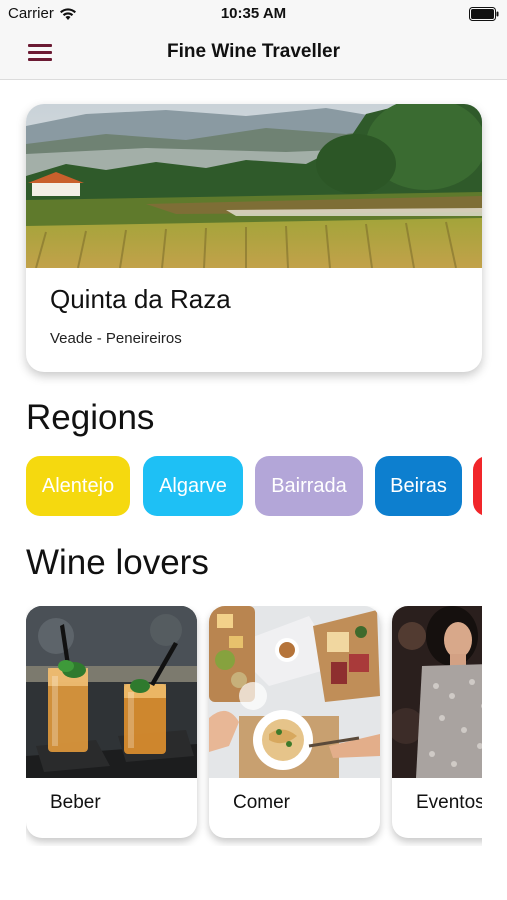  Describe the element at coordinates (294, 692) in the screenshot. I see `food-platter-image` at that location.